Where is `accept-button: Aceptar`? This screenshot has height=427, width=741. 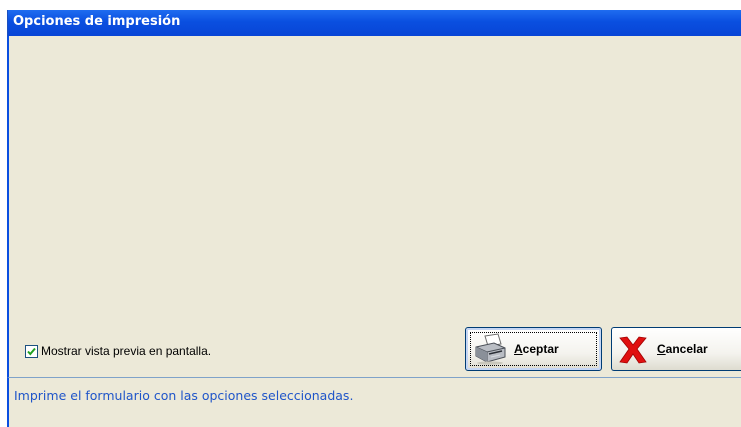
accept-button: Aceptar is located at coordinates (533, 349).